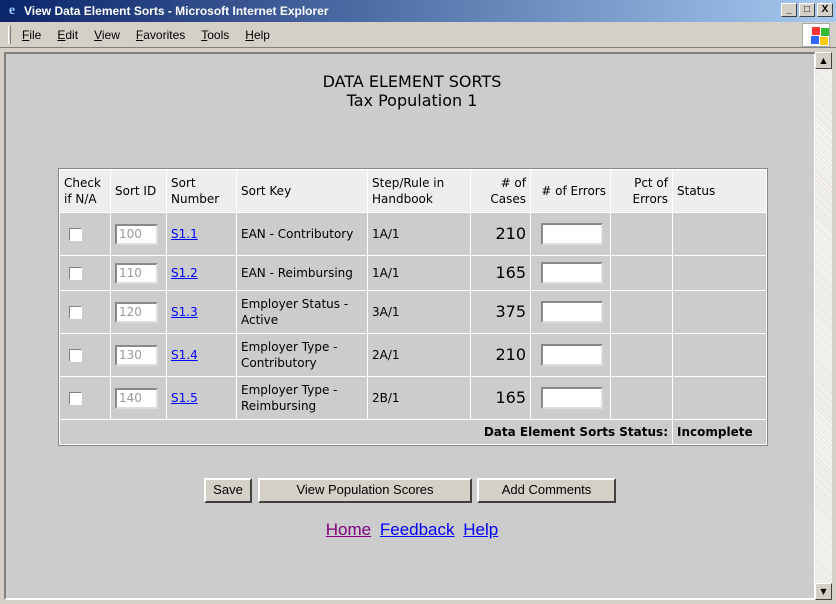 The height and width of the screenshot is (604, 836). Describe the element at coordinates (201, 273) in the screenshot. I see `sort-number-cell: S1.2` at that location.